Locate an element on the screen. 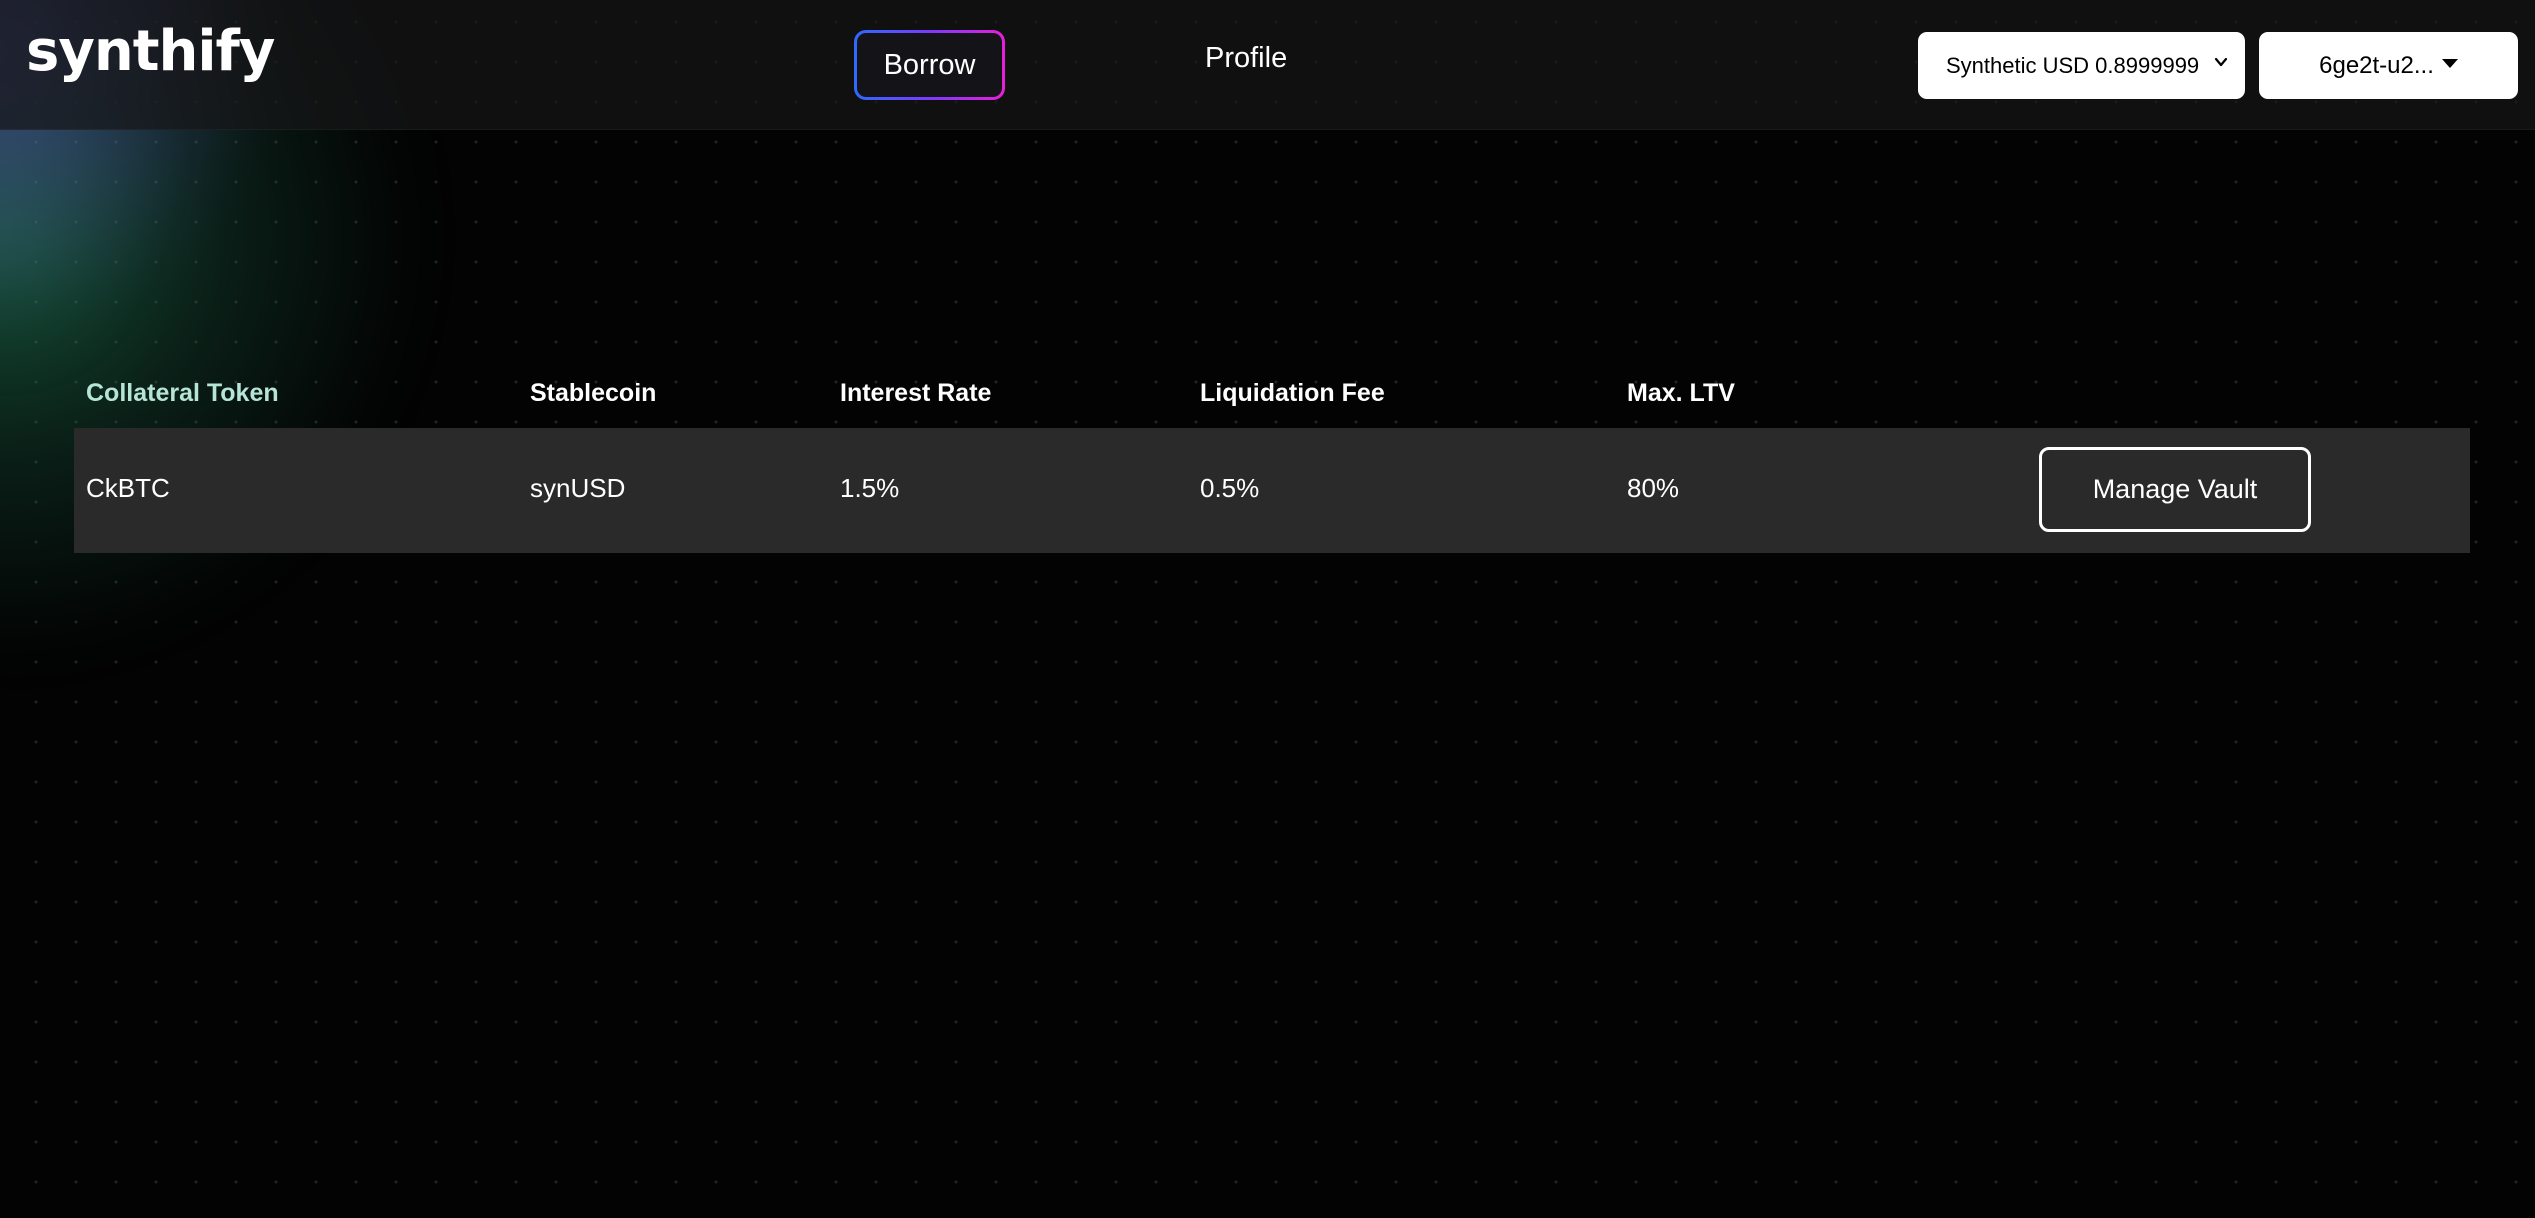 This screenshot has width=2535, height=1218. column-header-stablecoin: Stablecoin is located at coordinates (593, 393).